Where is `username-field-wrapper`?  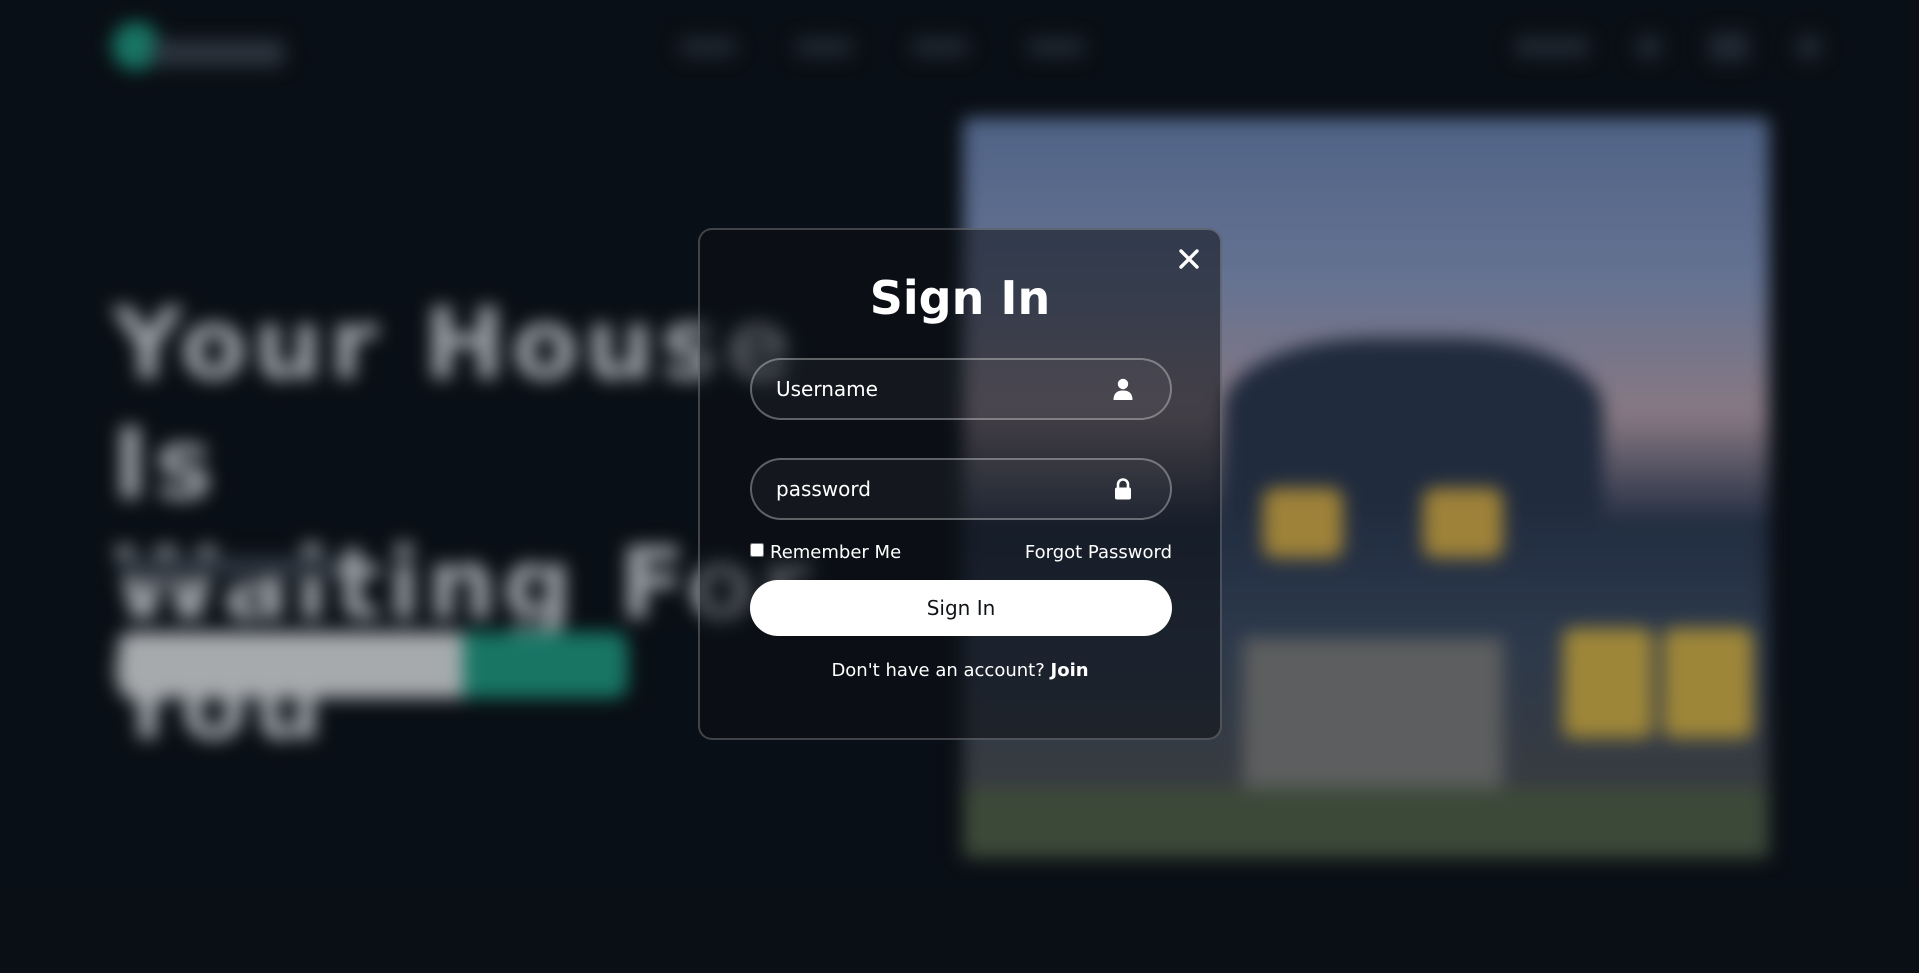
username-field-wrapper is located at coordinates (961, 389).